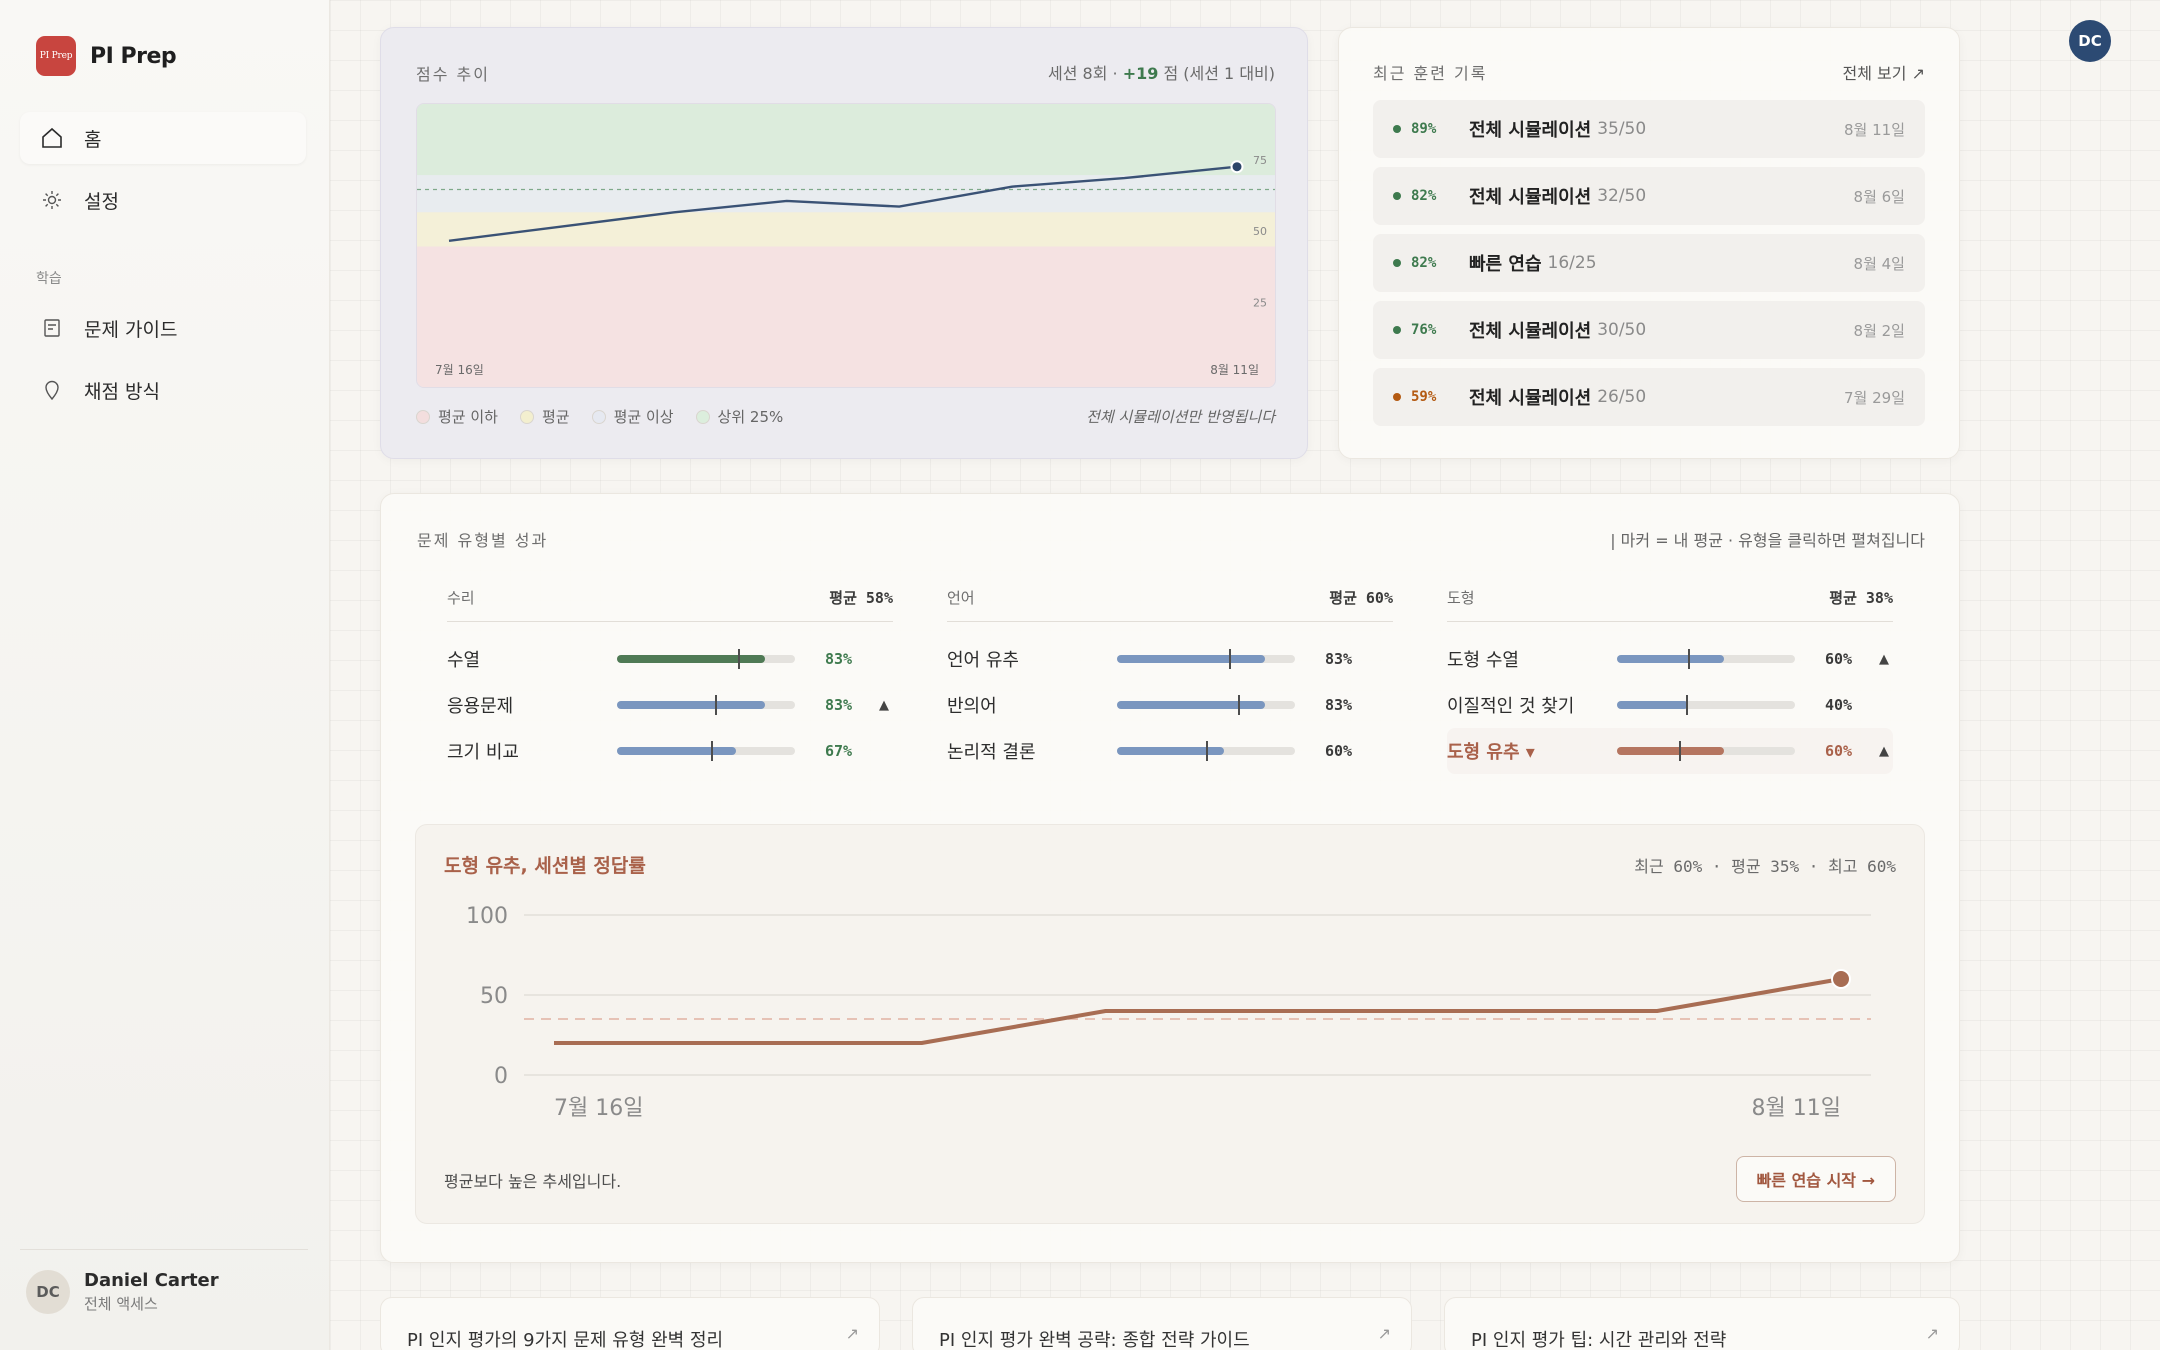 The width and height of the screenshot is (2160, 1350). I want to click on y-tick-label: 100, so click(487, 916).